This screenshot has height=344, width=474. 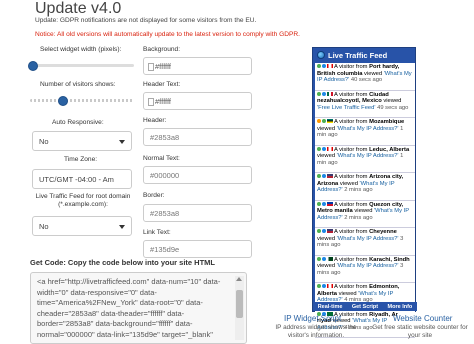 I want to click on footer-get-script: Get Script, so click(x=365, y=307).